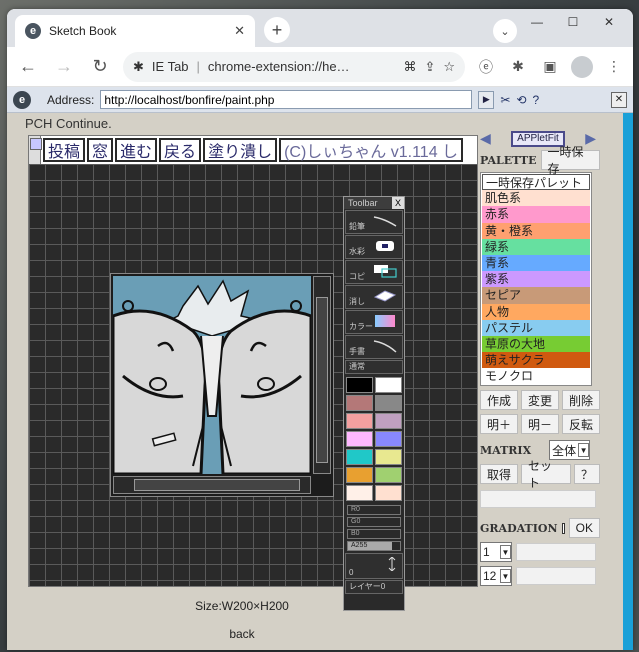 The width and height of the screenshot is (639, 652). I want to click on tool-mode-normal: 通常, so click(374, 367).